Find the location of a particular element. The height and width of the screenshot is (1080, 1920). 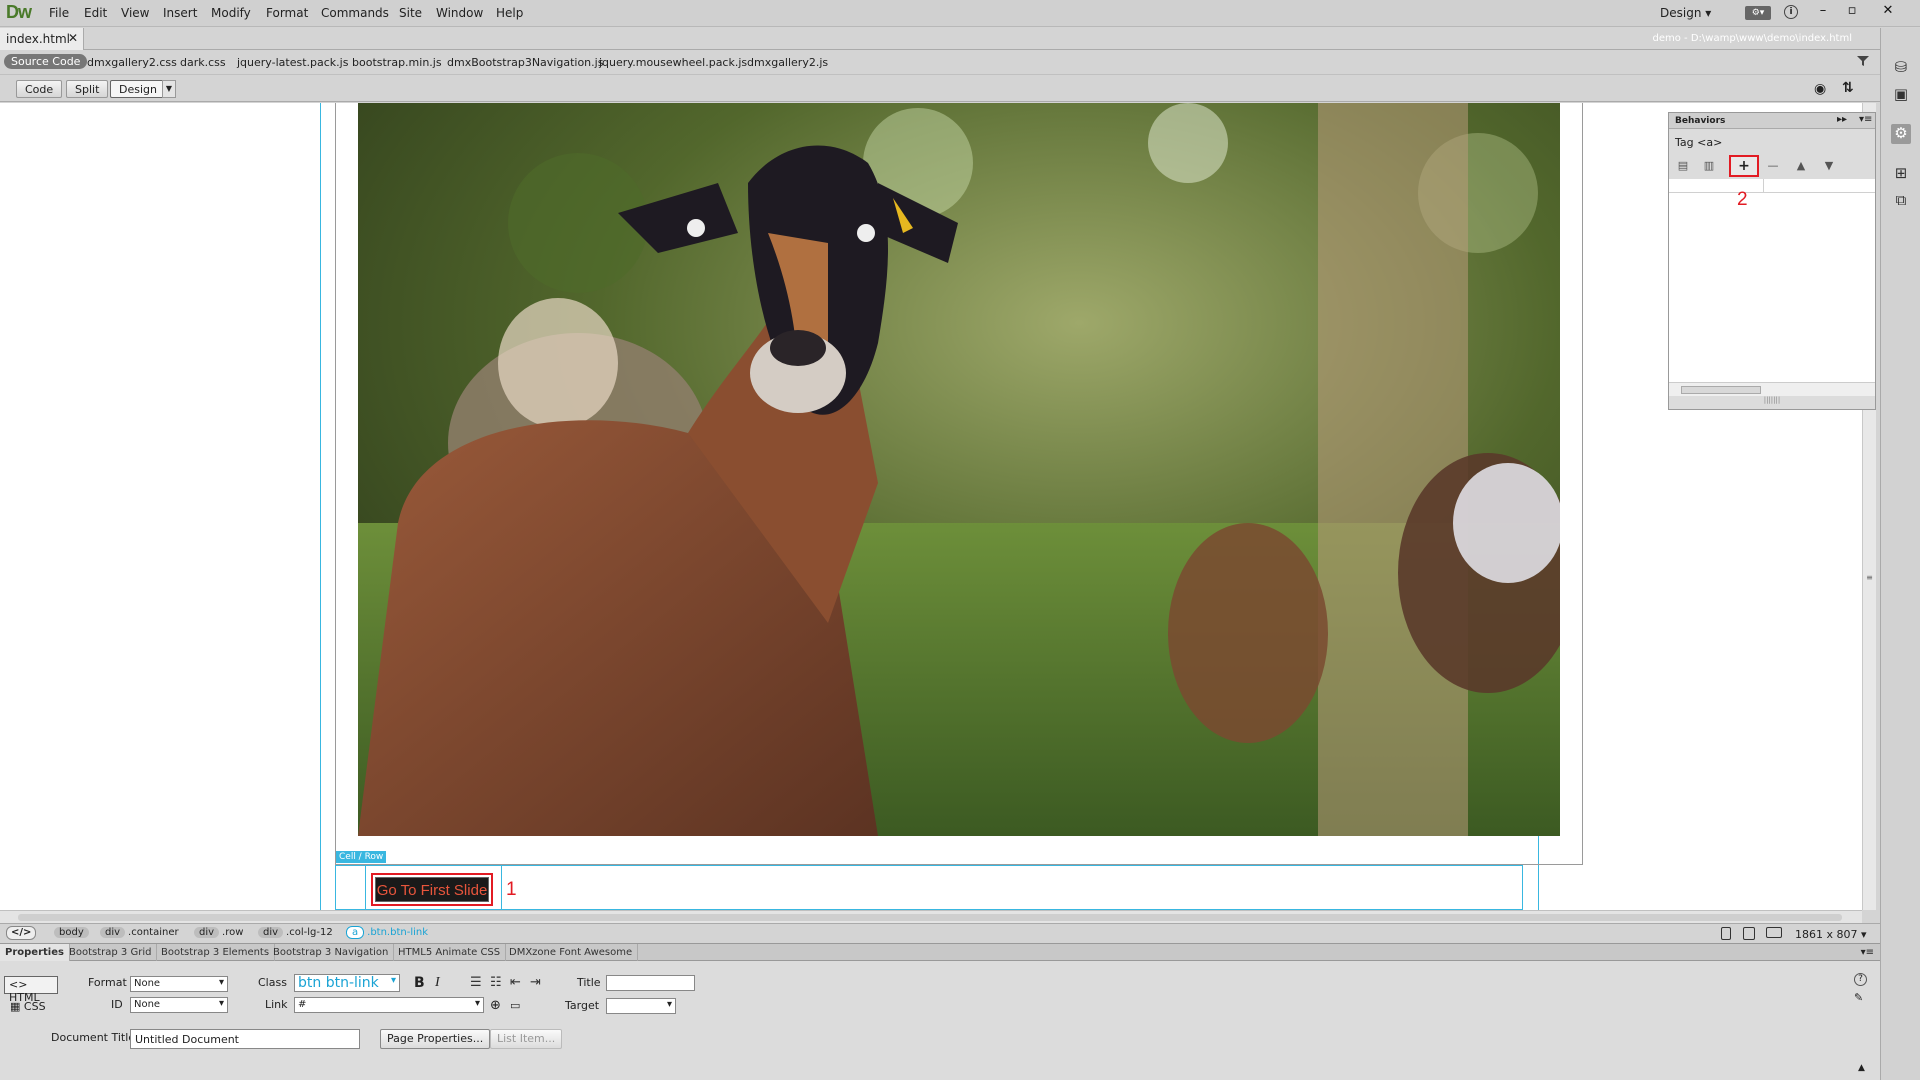

menu-file: File is located at coordinates (59, 13).